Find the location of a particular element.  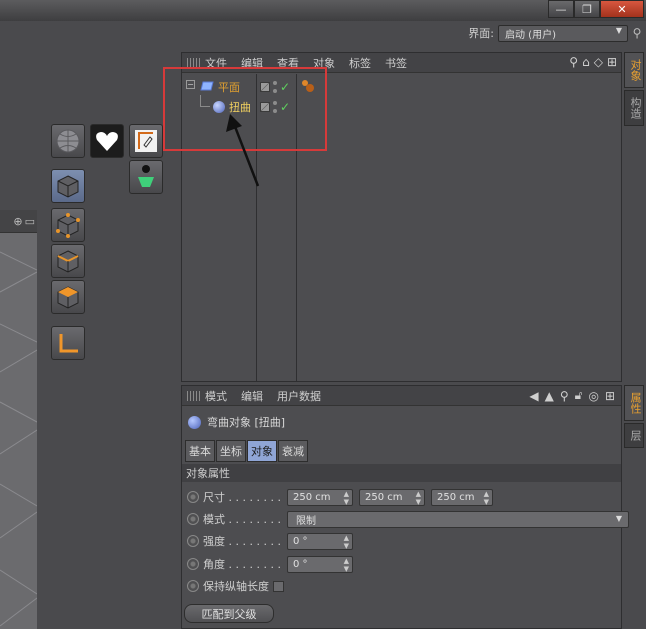

cube-polygons-icon is located at coordinates (68, 297).